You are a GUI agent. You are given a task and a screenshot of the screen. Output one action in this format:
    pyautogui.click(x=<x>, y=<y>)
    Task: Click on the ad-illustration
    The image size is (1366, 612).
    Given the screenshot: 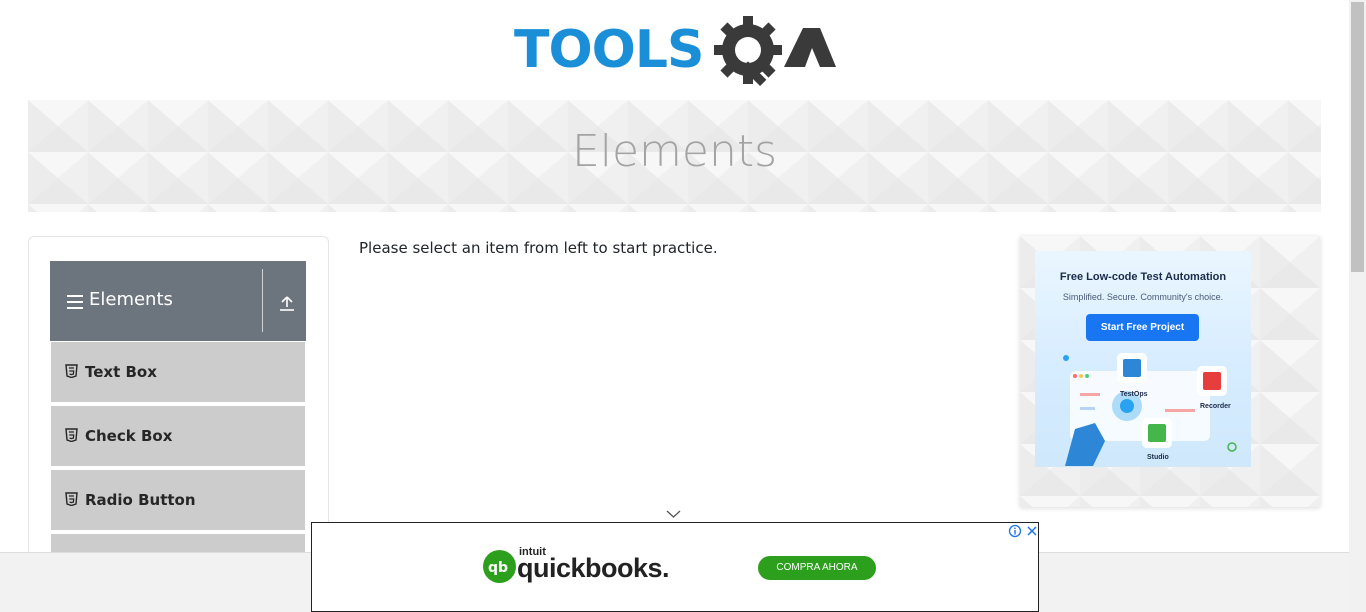 What is the action you would take?
    pyautogui.click(x=1150, y=409)
    